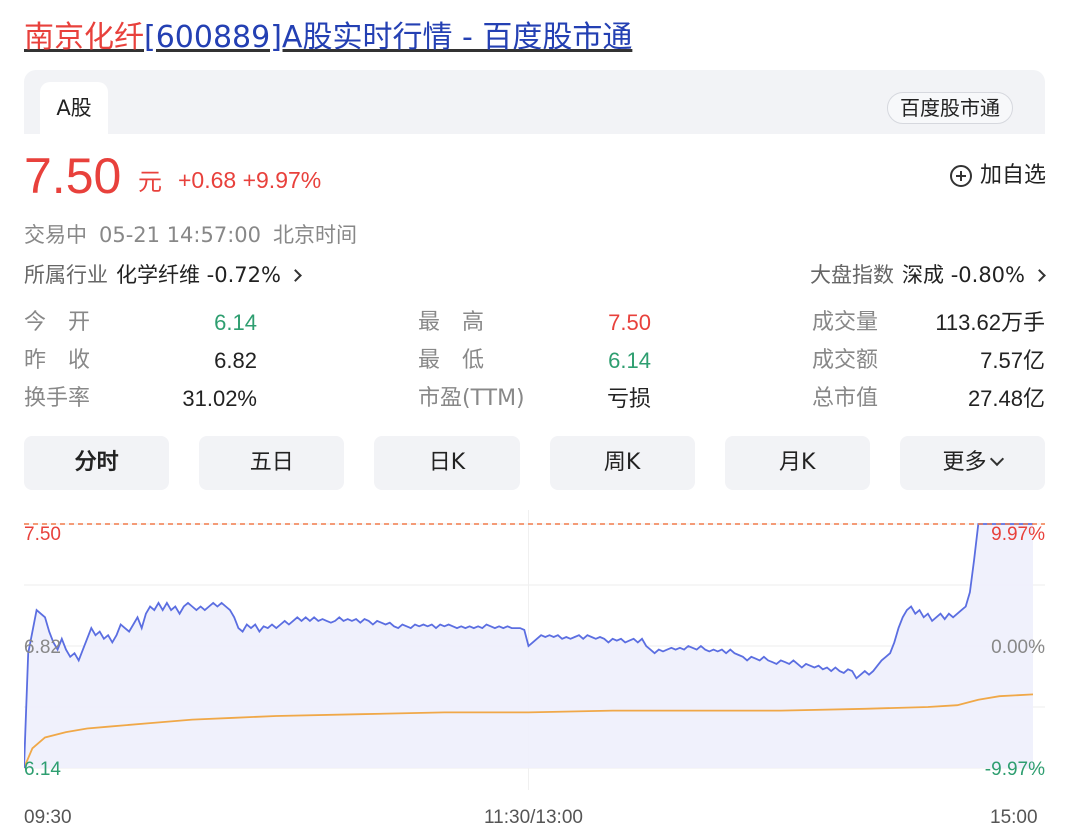 The width and height of the screenshot is (1080, 832). What do you see at coordinates (1018, 534) in the screenshot?
I see `y-right-high: 9.97%` at bounding box center [1018, 534].